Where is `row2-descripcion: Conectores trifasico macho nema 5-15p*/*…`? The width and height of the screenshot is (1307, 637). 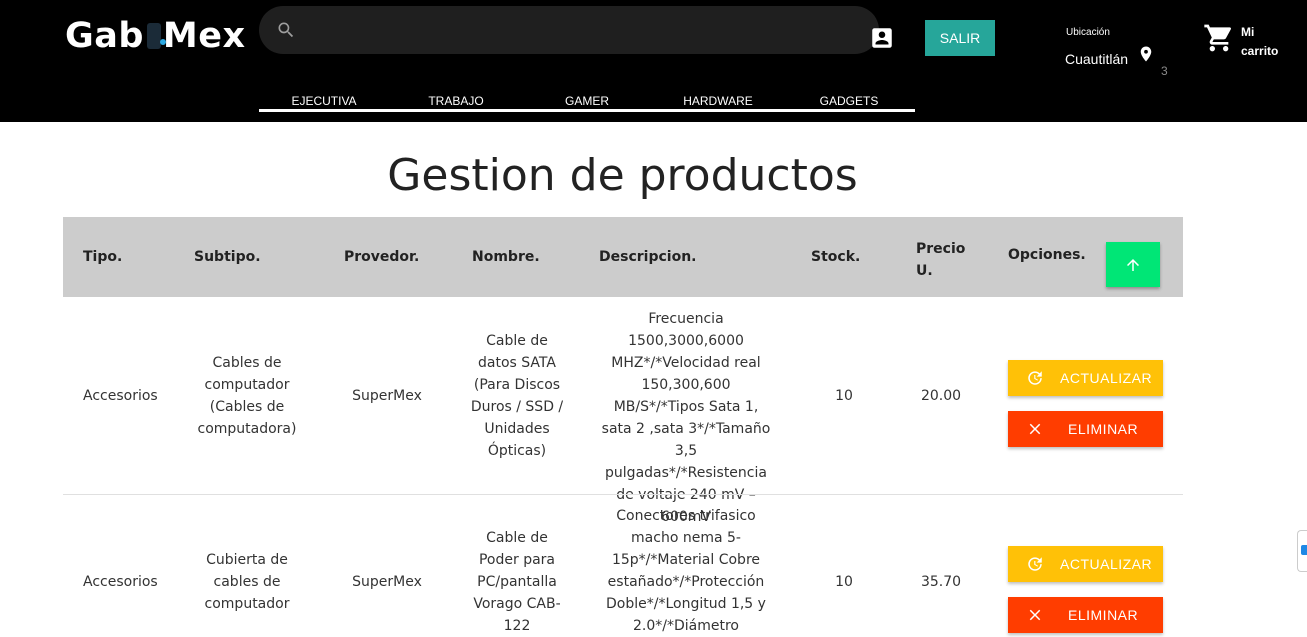
row2-descripcion: Conectores trifasico macho nema 5-15p*/*… is located at coordinates (686, 571).